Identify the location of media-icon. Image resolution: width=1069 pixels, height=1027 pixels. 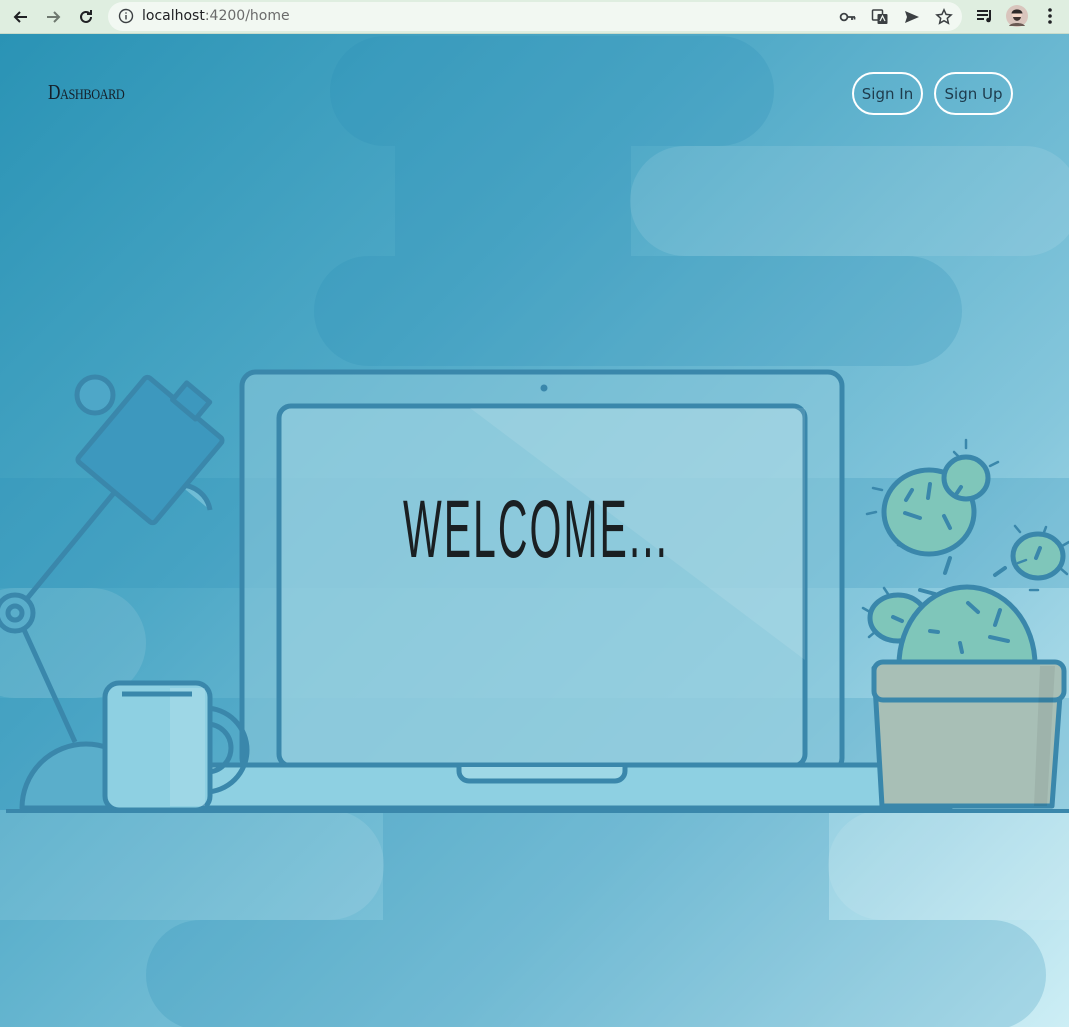
(985, 16).